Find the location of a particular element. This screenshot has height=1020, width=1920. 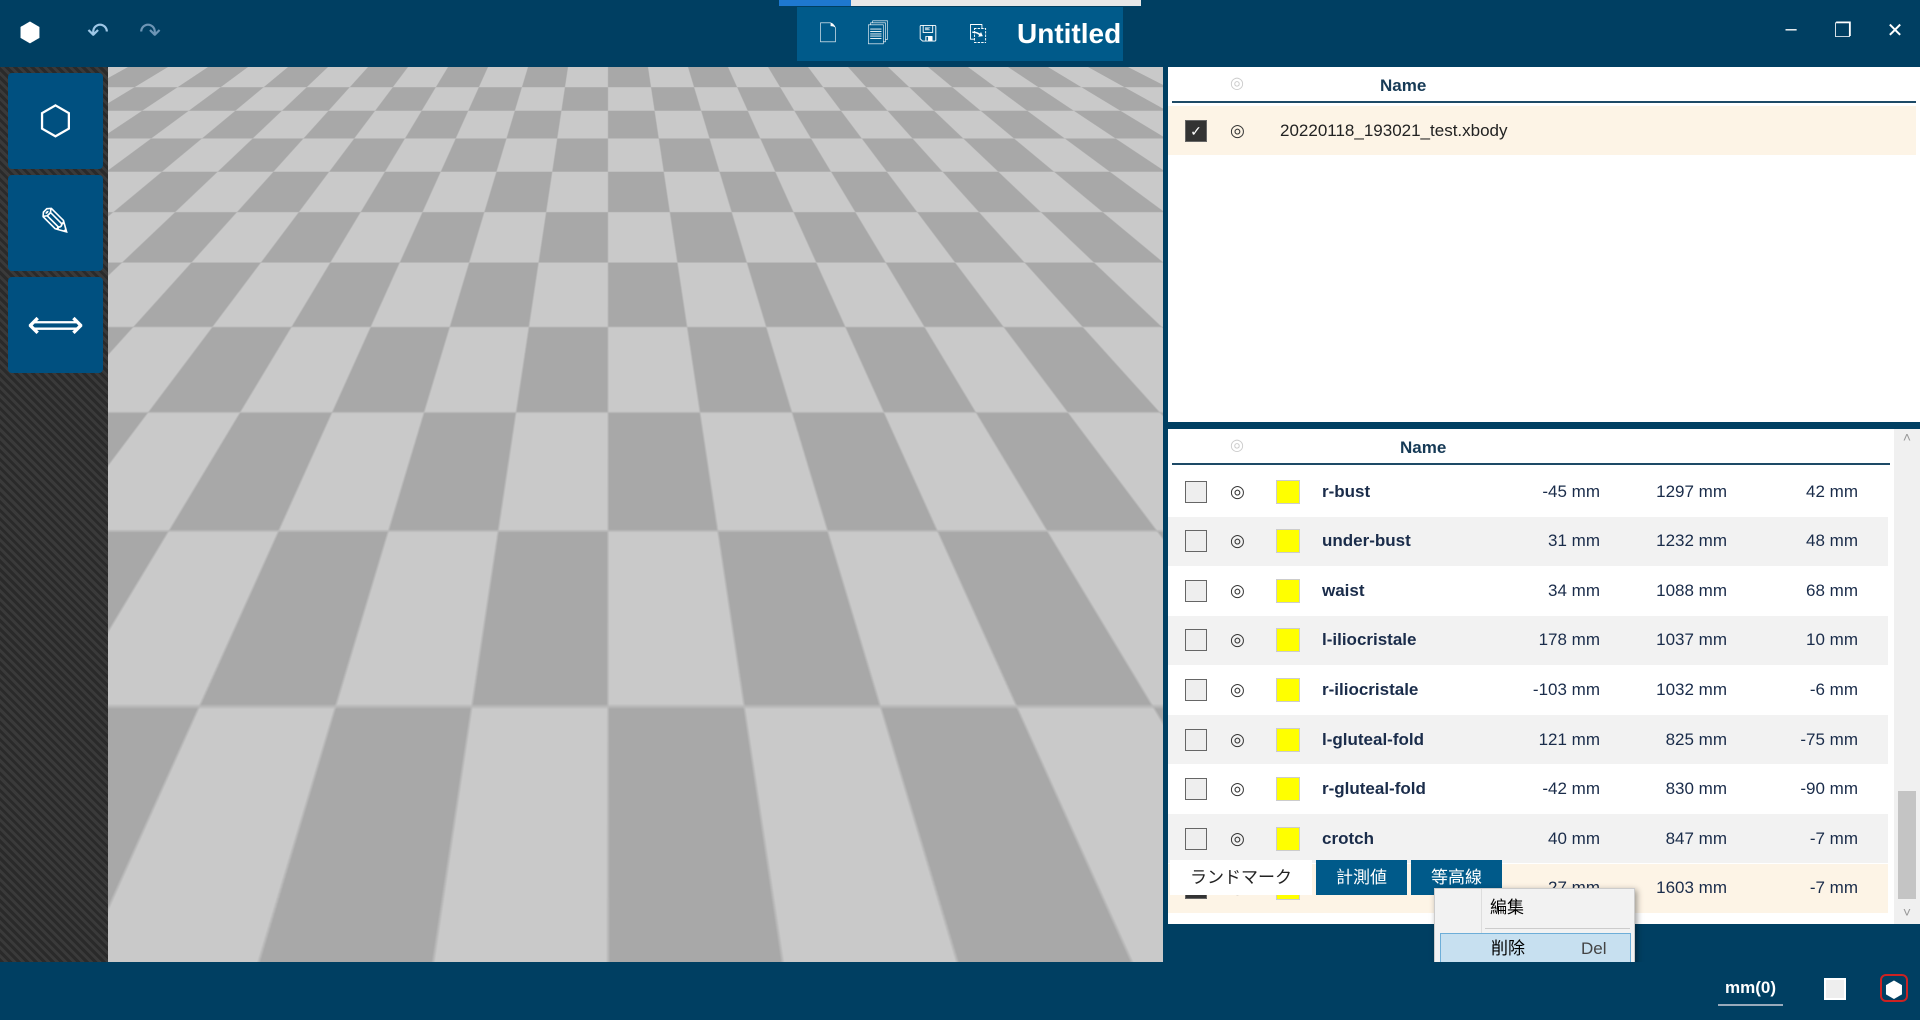

body-model-tool: ⬡ is located at coordinates (55, 121).